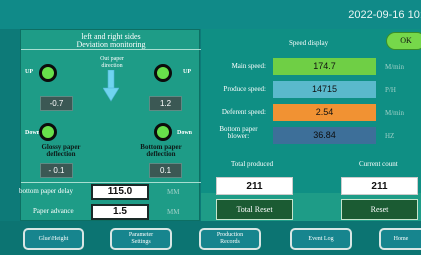 The height and width of the screenshot is (255, 421). I want to click on deviation-divider-top, so click(111, 49).